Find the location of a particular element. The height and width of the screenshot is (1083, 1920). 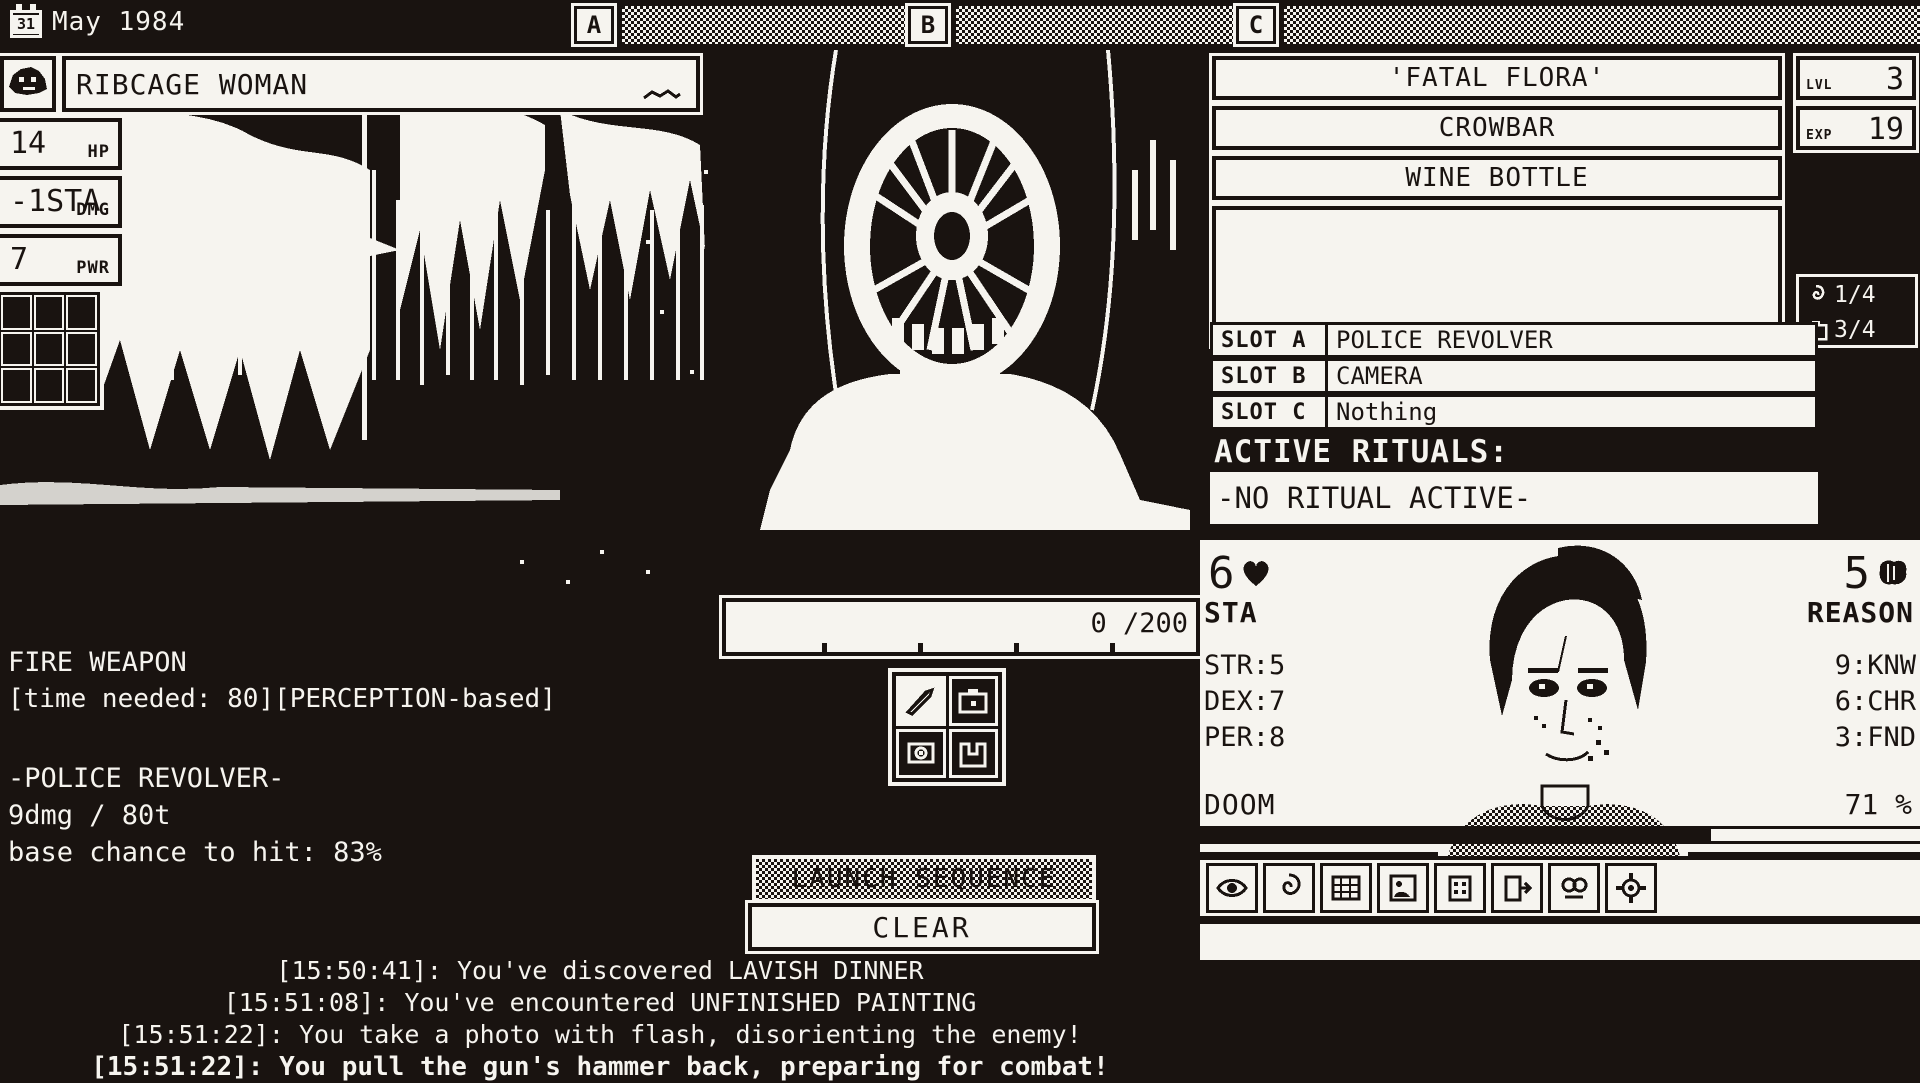

player-portrait is located at coordinates (1563, 698).